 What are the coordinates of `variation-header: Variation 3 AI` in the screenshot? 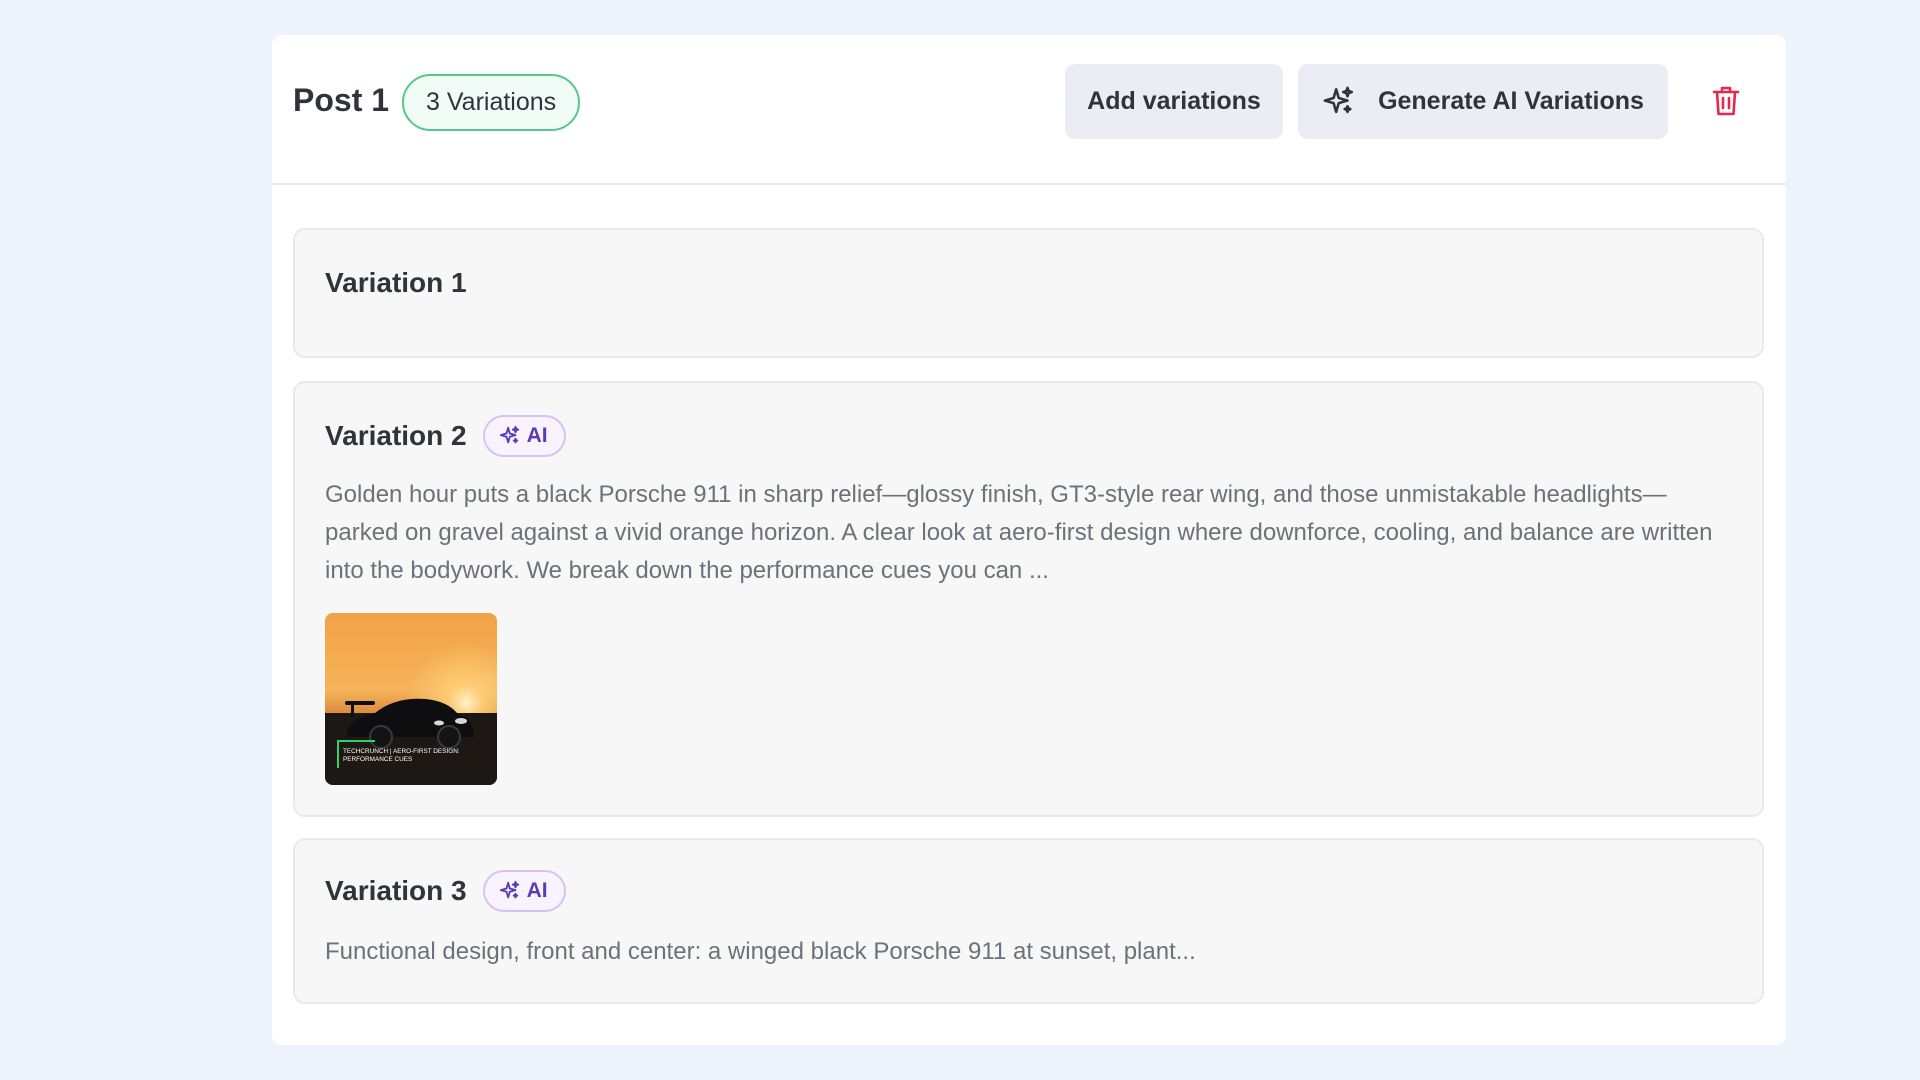 It's located at (445, 891).